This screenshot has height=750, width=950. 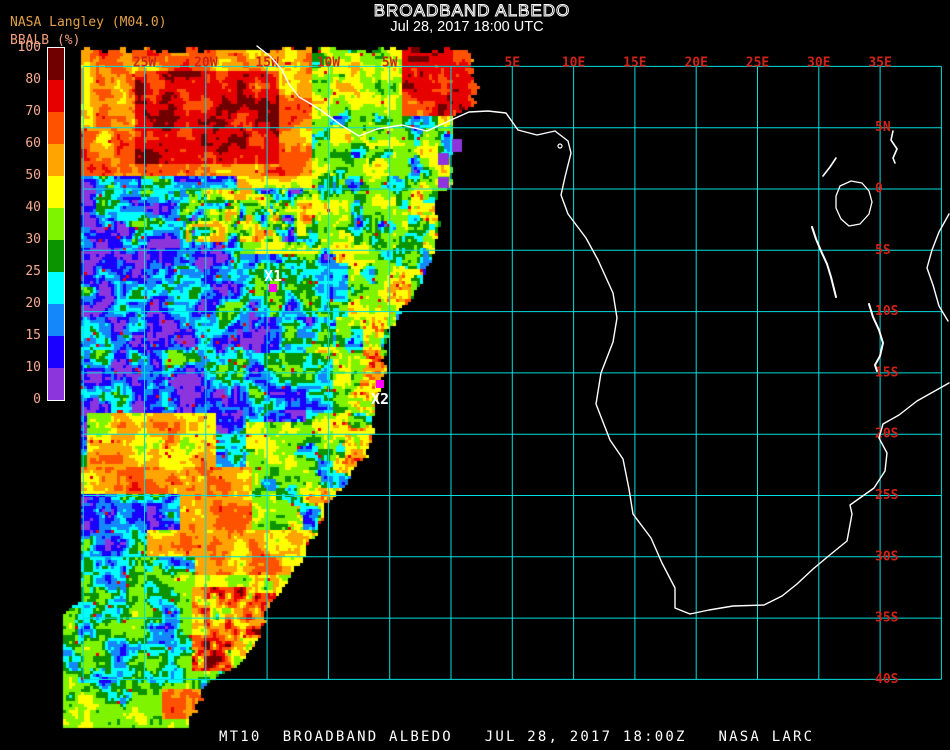 What do you see at coordinates (380, 399) in the screenshot?
I see `site-marker-label-x2: X2` at bounding box center [380, 399].